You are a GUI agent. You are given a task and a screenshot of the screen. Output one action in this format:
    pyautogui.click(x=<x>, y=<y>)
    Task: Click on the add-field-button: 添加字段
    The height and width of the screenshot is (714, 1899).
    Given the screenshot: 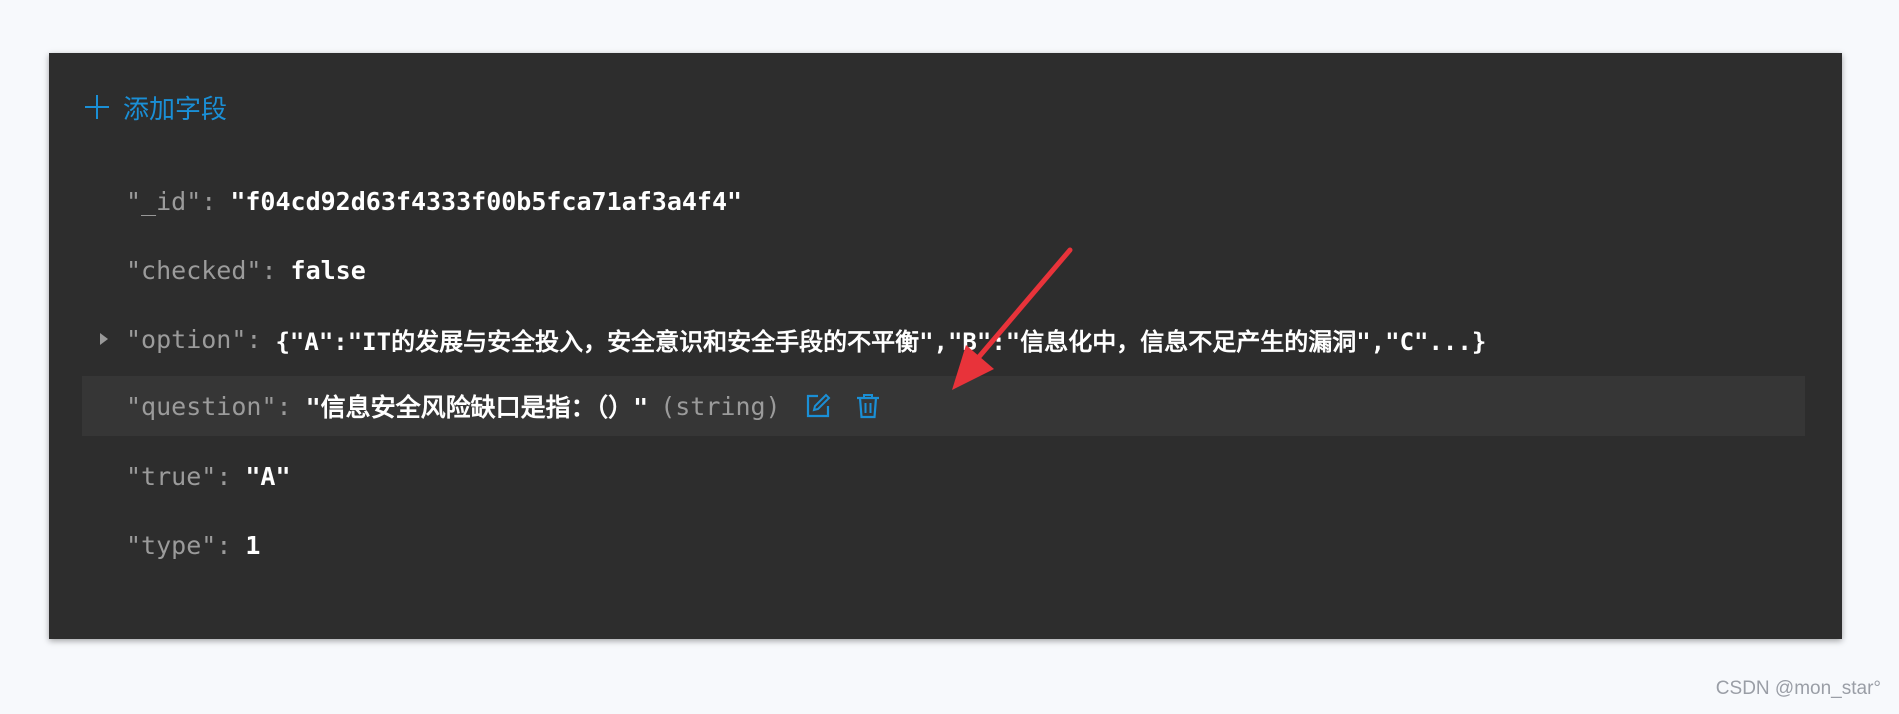 What is the action you would take?
    pyautogui.click(x=156, y=107)
    